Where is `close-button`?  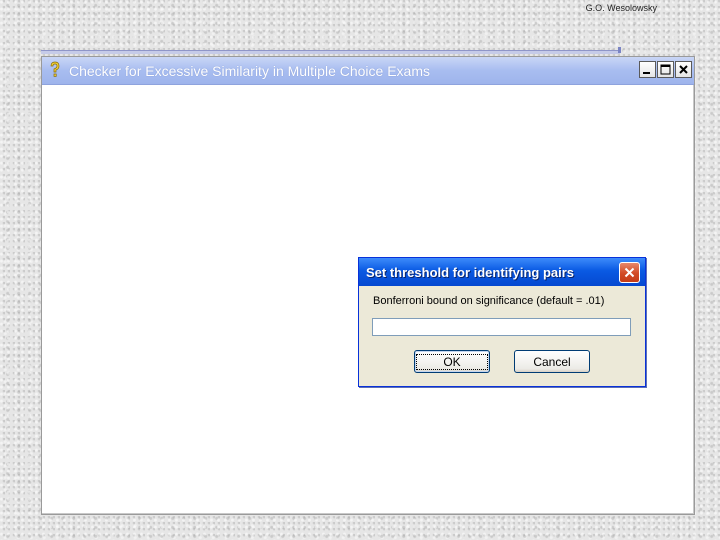 close-button is located at coordinates (683, 69).